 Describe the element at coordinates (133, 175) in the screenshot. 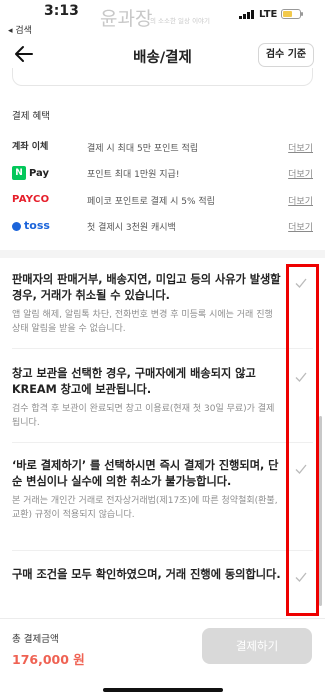

I see `benefit-description: 포인트 최대 1만원 지급!` at that location.